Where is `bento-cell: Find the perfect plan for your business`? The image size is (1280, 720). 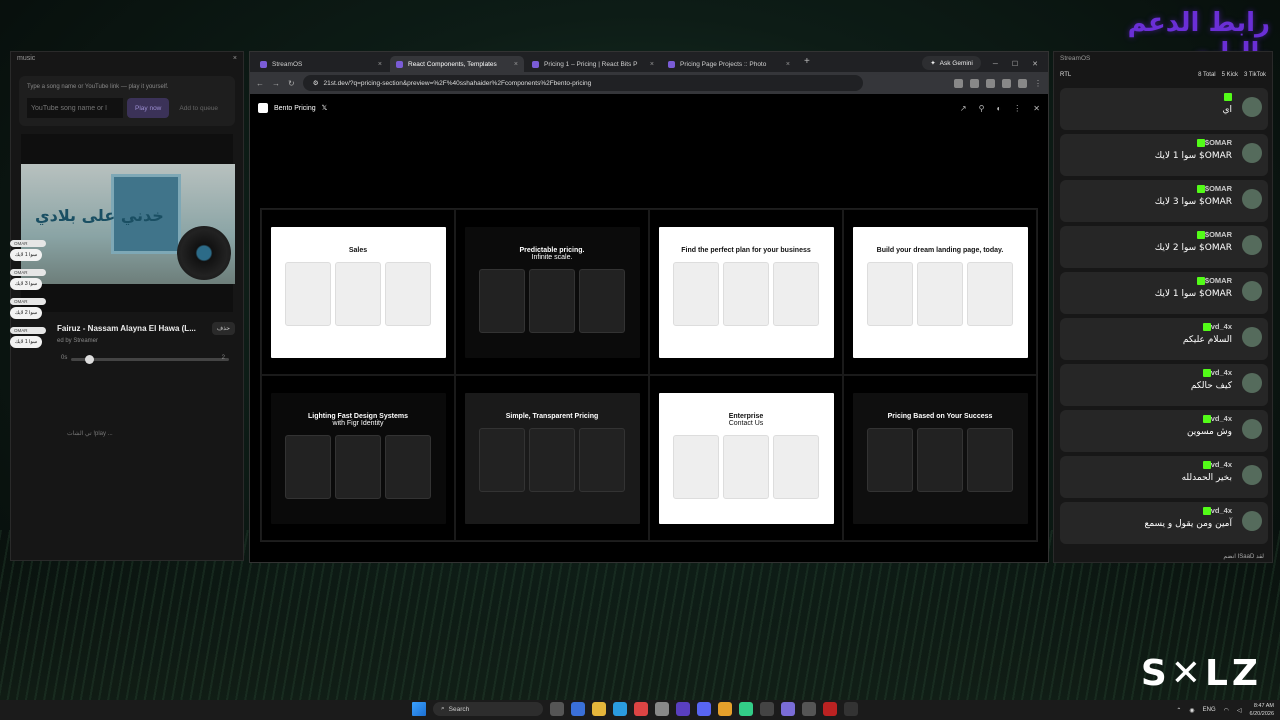 bento-cell: Find the perfect plan for your business is located at coordinates (746, 292).